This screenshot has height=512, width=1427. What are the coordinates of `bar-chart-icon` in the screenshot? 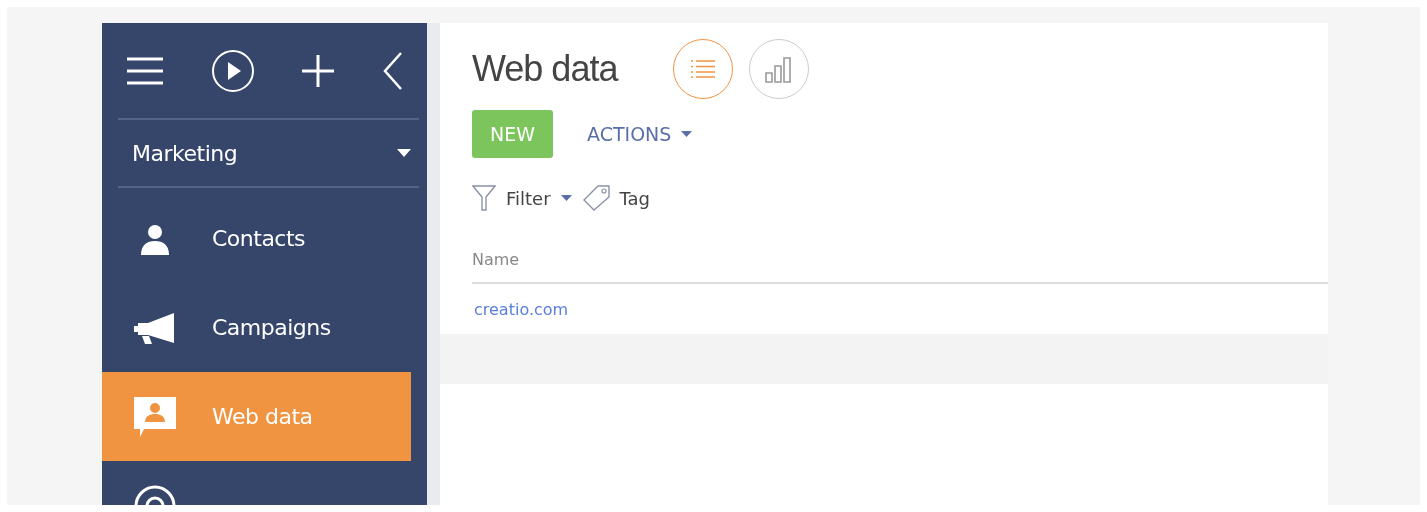 It's located at (779, 69).